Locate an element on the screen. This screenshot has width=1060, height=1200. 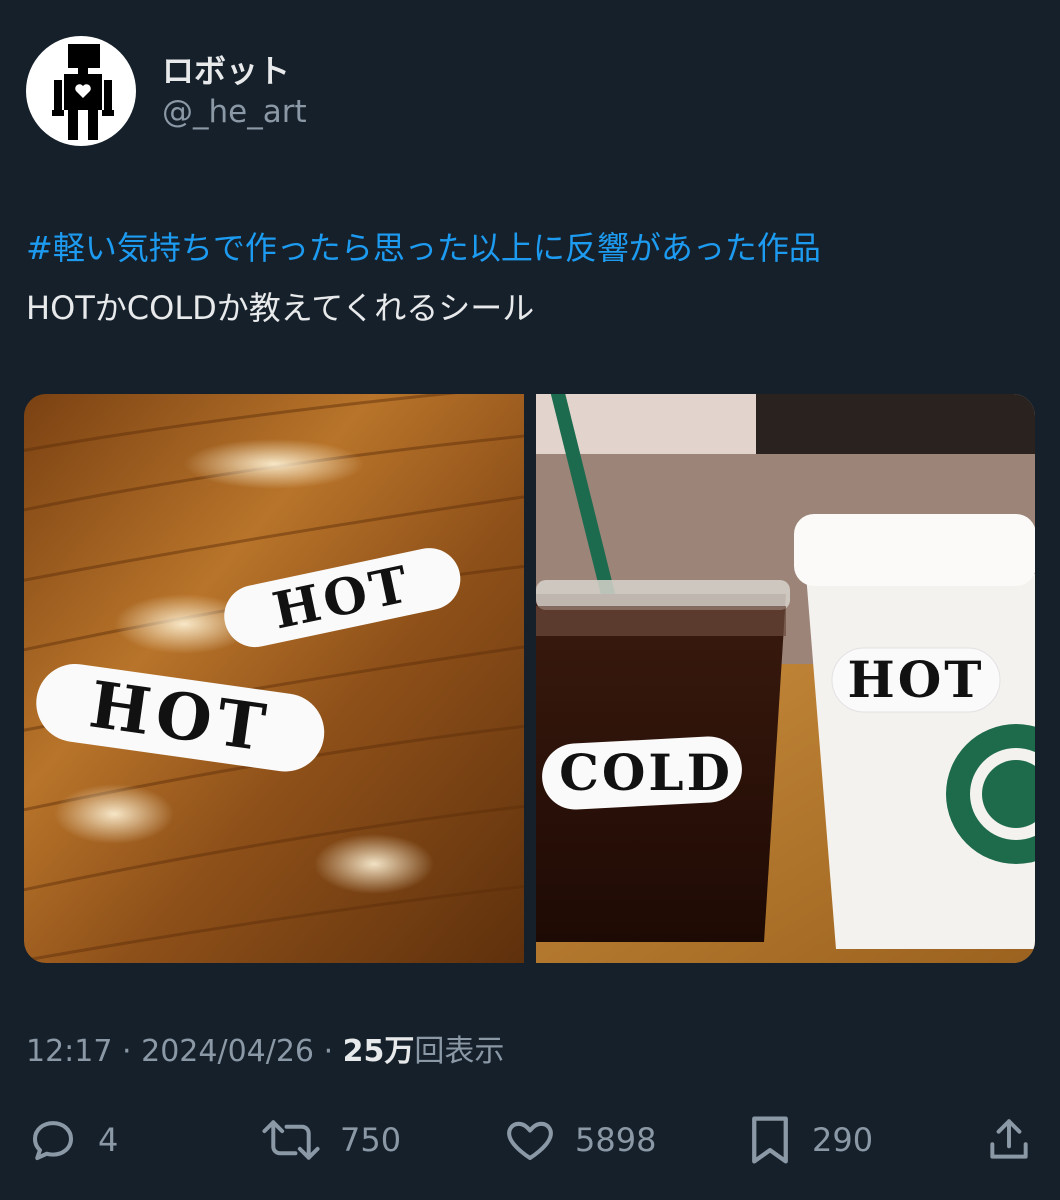
share-icon is located at coordinates (1009, 1139).